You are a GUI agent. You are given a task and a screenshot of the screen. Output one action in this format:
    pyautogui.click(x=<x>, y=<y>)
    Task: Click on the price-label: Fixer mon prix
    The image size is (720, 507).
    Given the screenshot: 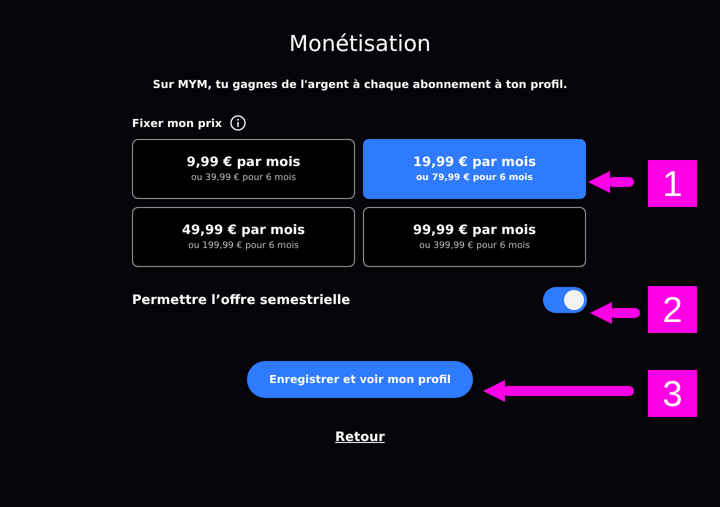 What is the action you would take?
    pyautogui.click(x=177, y=123)
    